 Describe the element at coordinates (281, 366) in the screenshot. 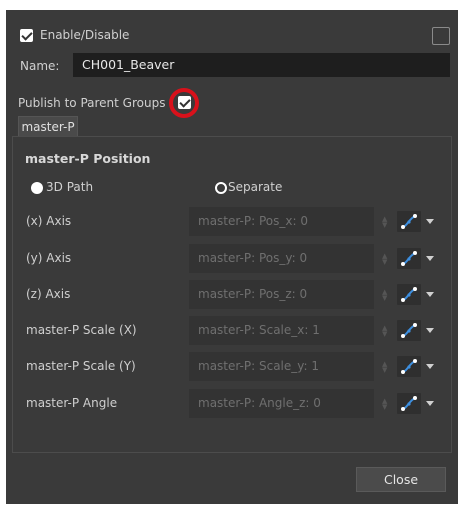

I see `row-value-field: master-P: Scale_y: 1` at that location.